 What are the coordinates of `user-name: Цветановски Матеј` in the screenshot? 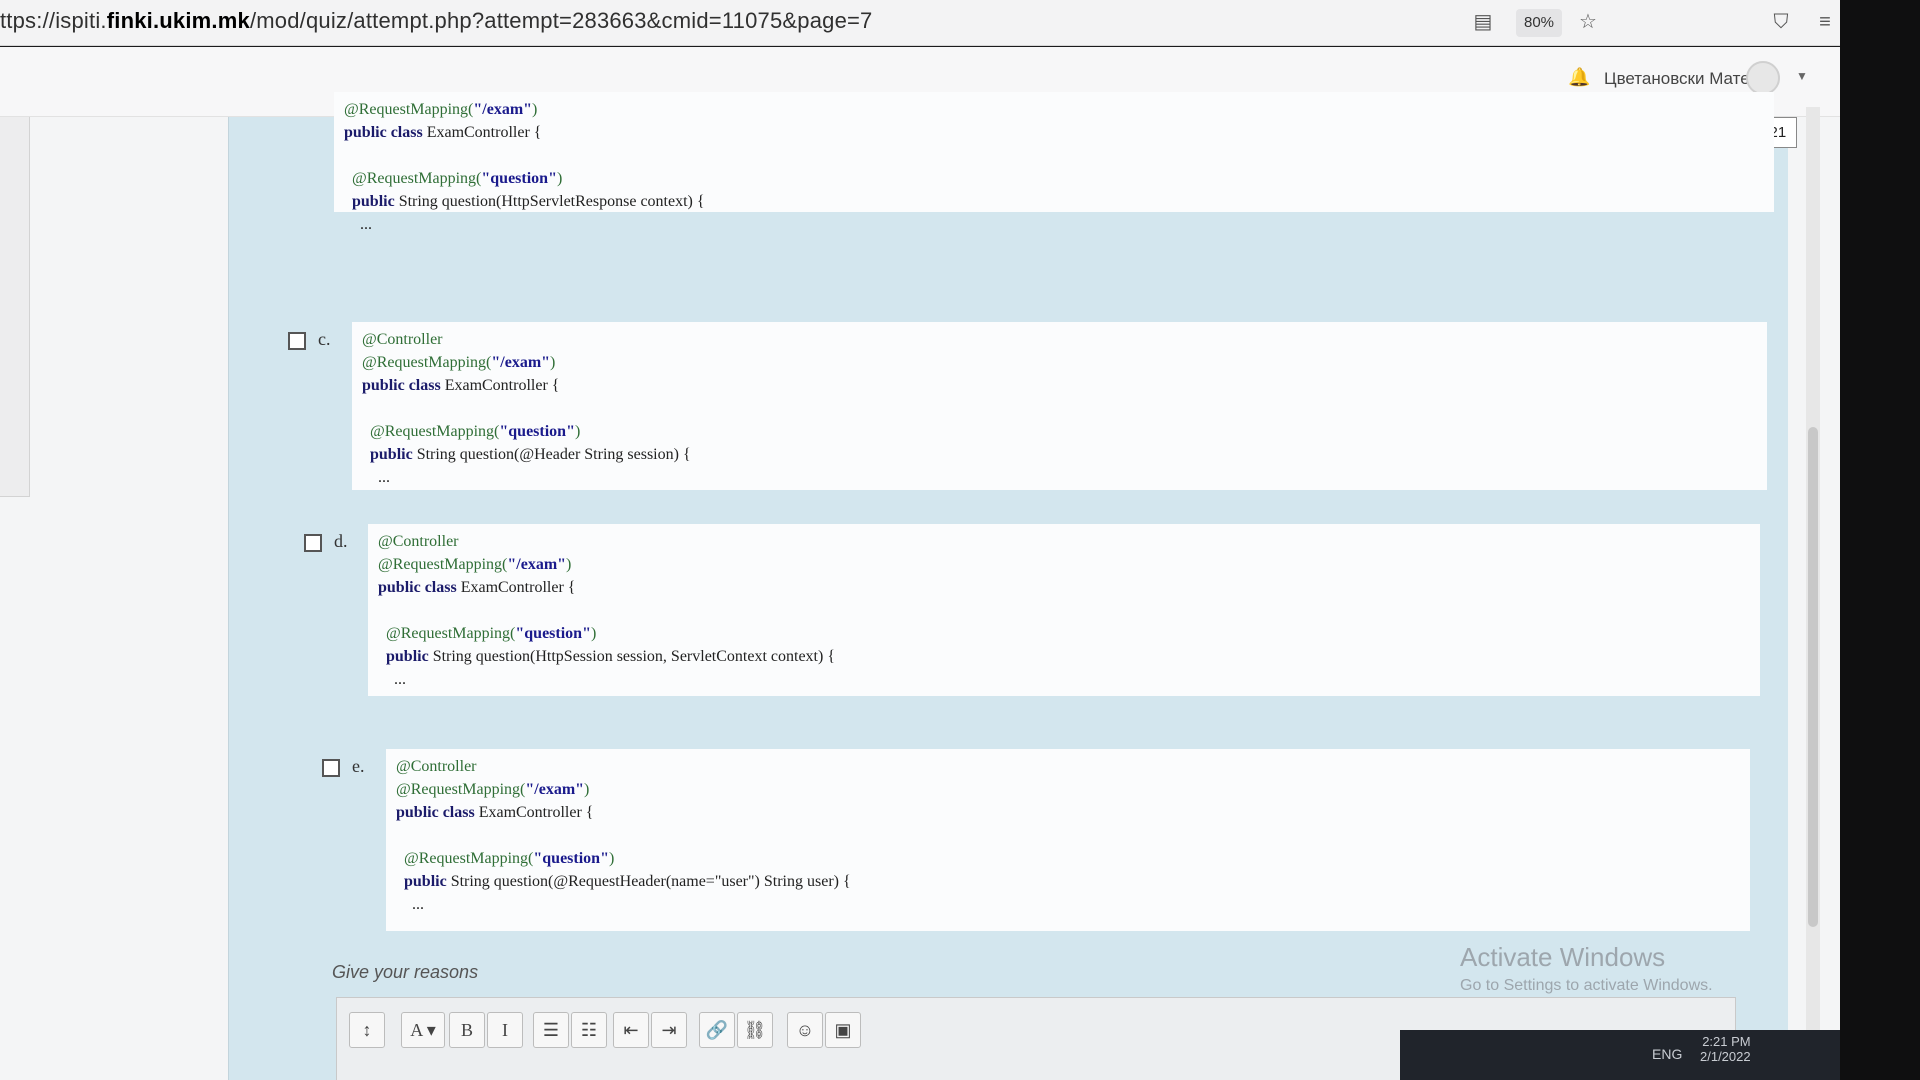 It's located at (1678, 79).